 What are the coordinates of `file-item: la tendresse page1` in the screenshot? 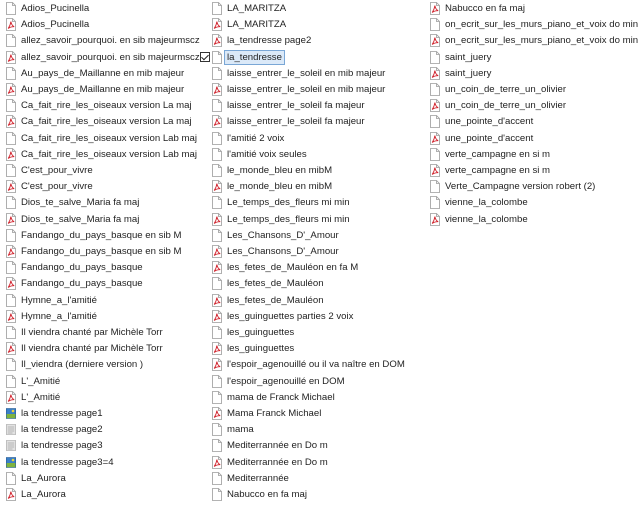 It's located at (54, 413).